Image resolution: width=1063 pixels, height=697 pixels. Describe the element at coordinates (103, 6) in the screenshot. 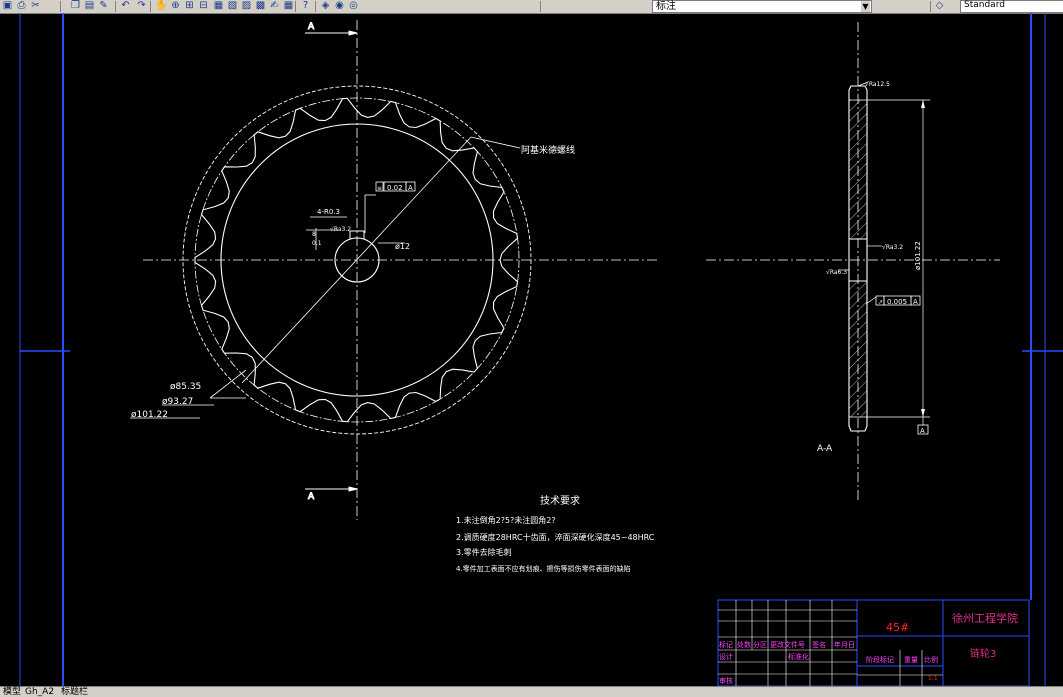

I see `match-properties-icon: ✎` at that location.